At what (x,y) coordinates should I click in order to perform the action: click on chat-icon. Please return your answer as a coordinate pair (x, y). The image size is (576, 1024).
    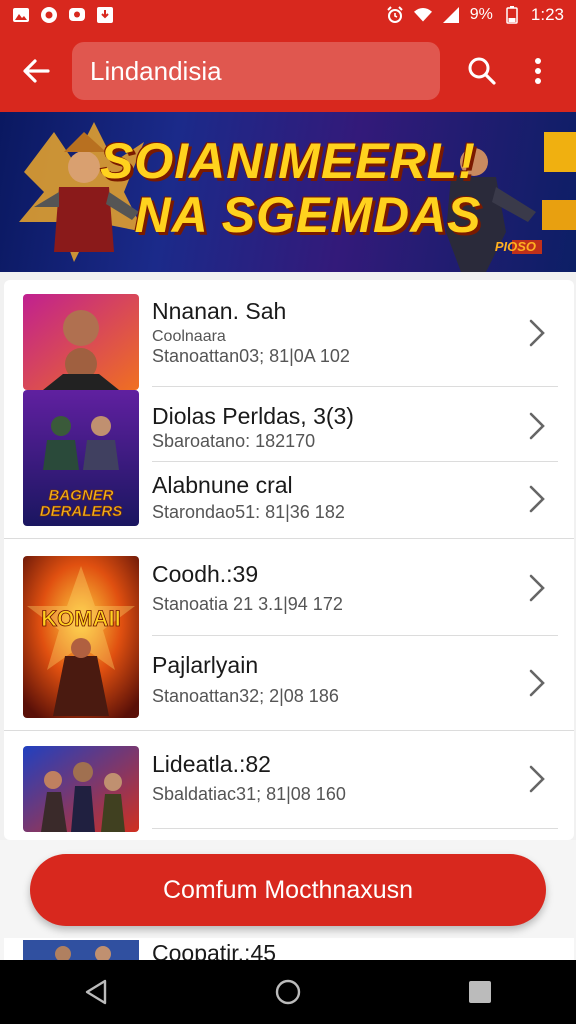
    Looking at the image, I should click on (77, 15).